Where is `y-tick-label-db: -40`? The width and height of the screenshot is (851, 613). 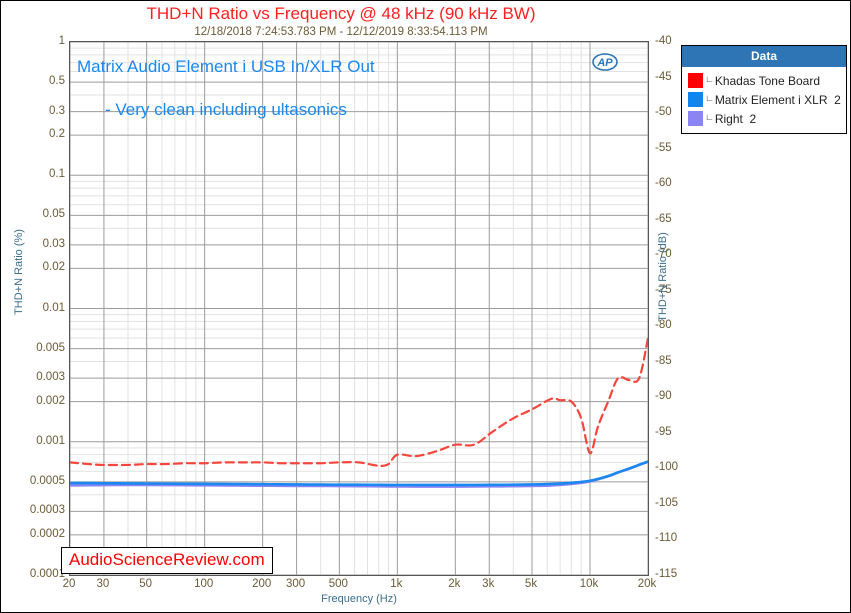
y-tick-label-db: -40 is located at coordinates (663, 41).